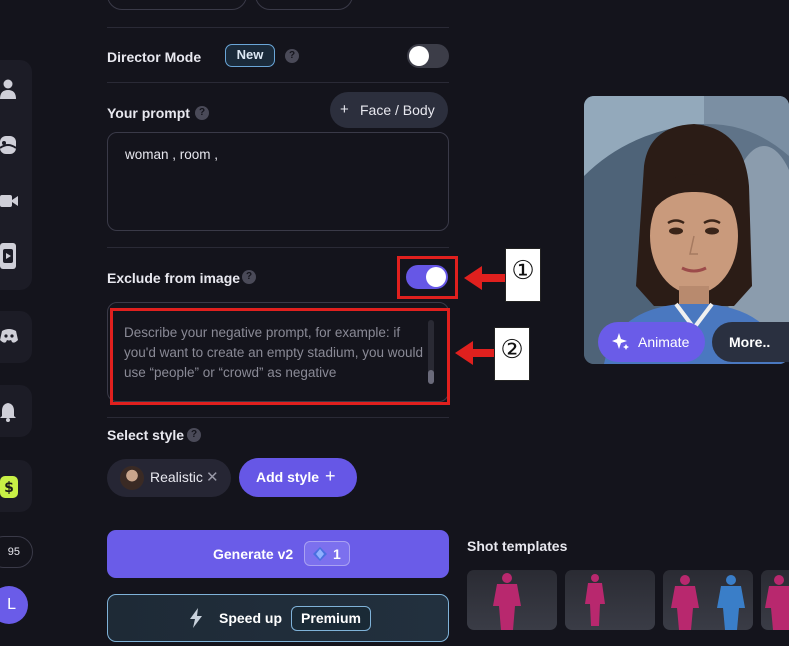 The height and width of the screenshot is (646, 789). Describe the element at coordinates (331, 618) in the screenshot. I see `premium-badge: Premium` at that location.